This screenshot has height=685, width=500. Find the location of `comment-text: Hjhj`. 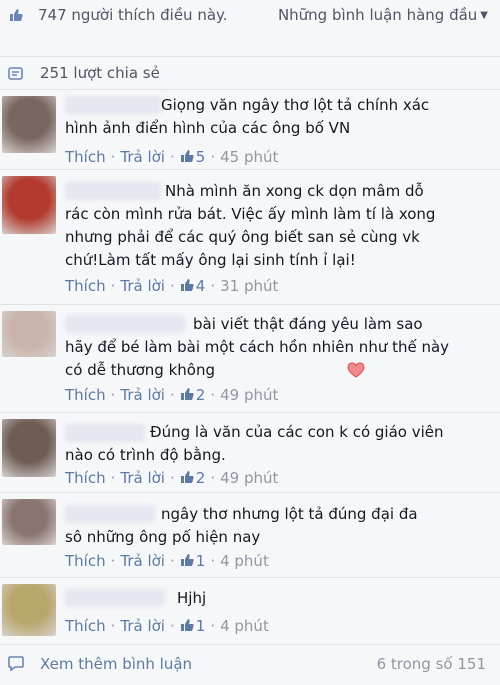

comment-text: Hjhj is located at coordinates (192, 598).